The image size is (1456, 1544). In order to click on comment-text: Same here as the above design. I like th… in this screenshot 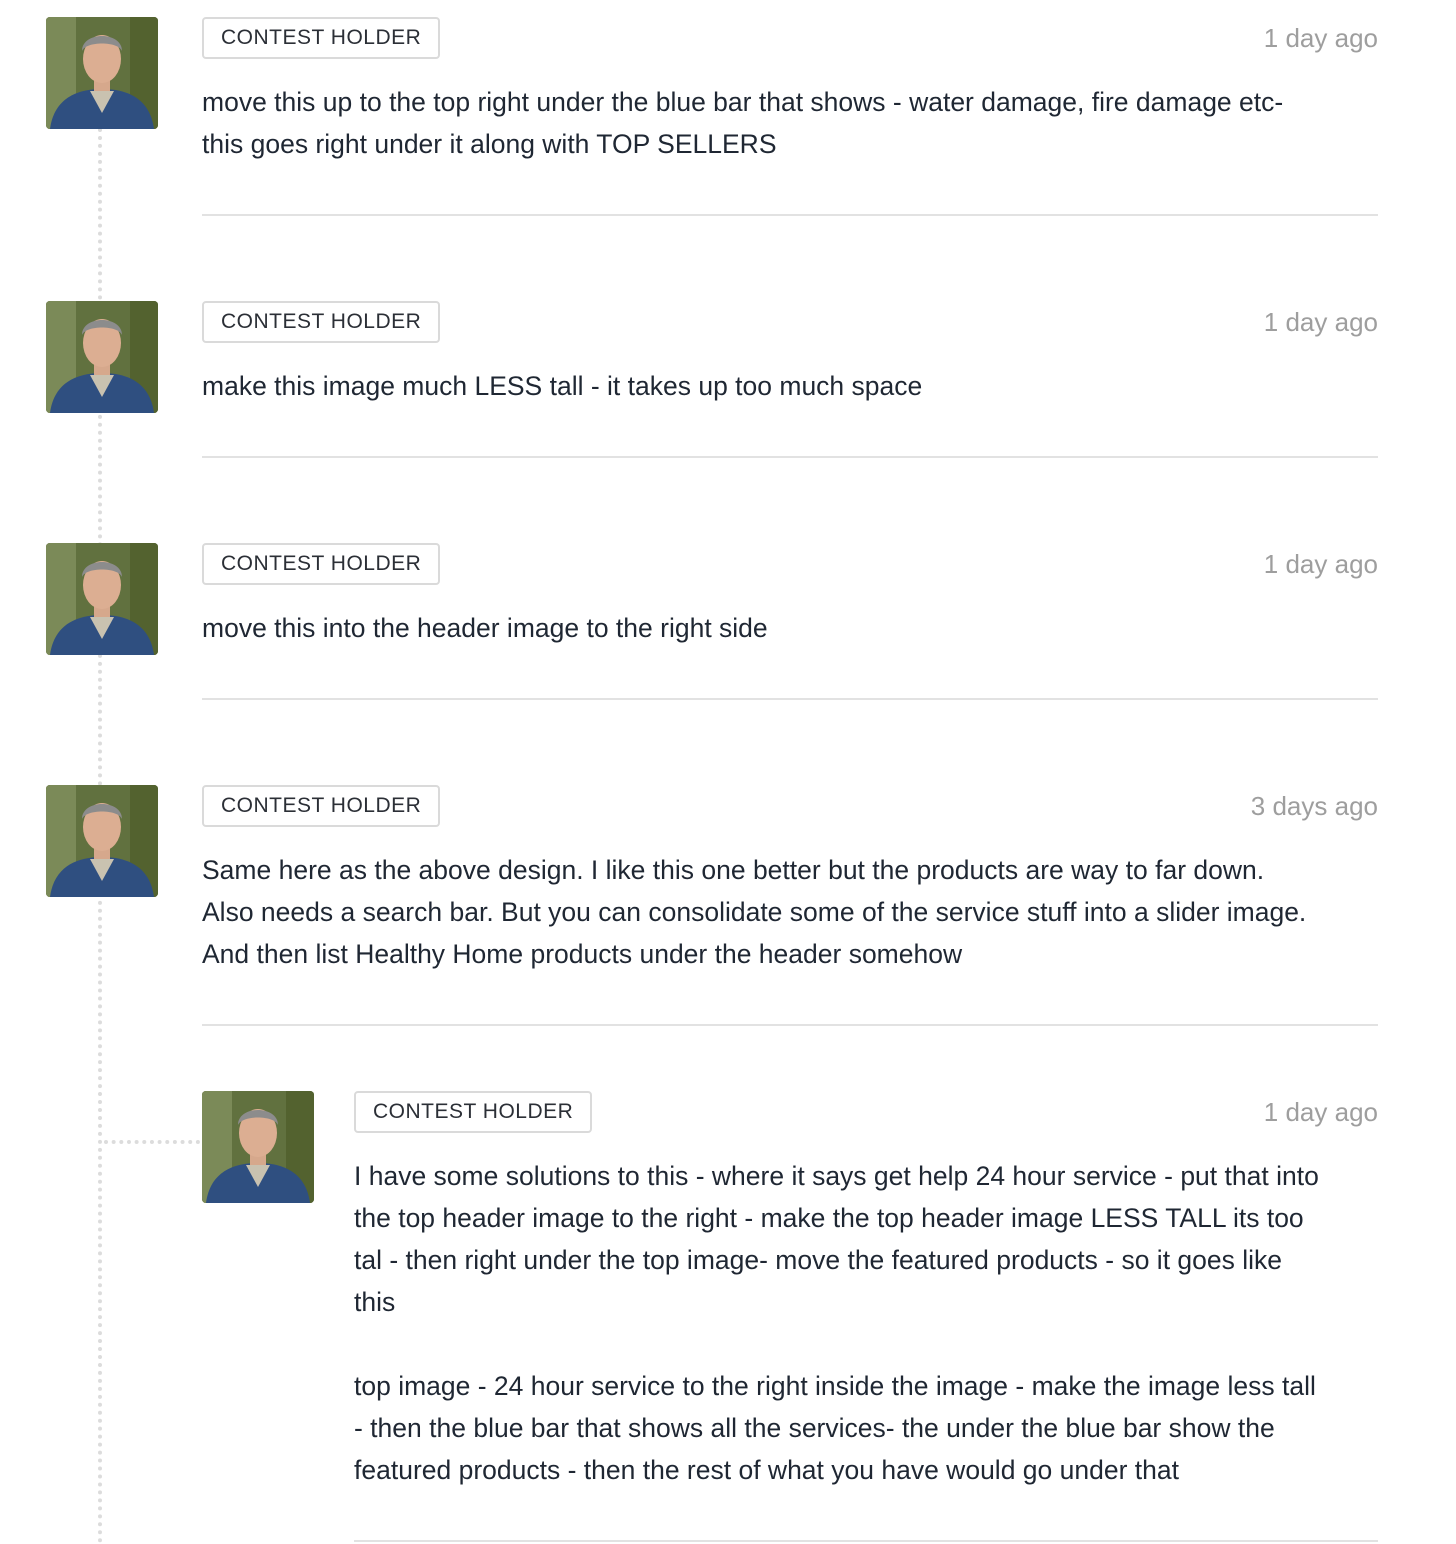, I will do `click(754, 912)`.